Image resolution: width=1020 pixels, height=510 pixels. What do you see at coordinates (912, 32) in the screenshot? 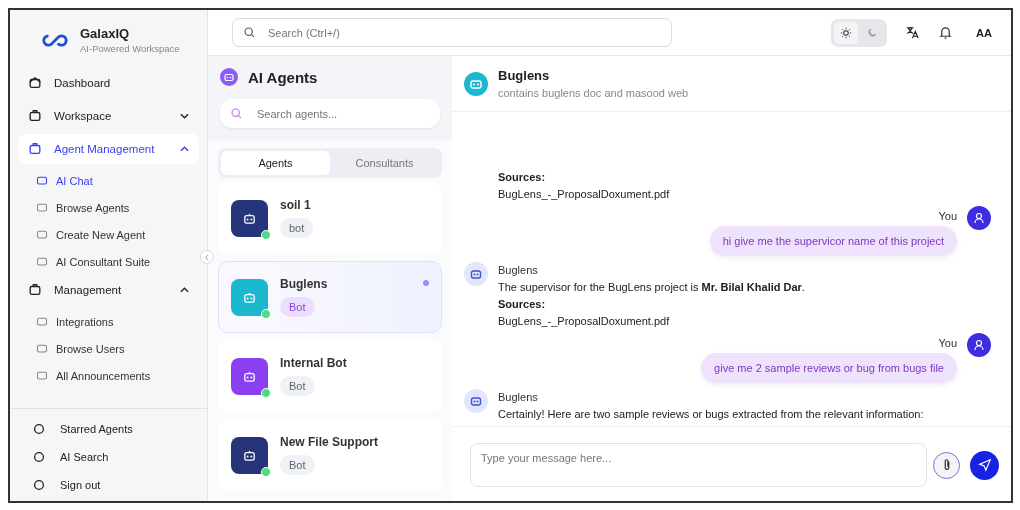
I see `translate-icon` at bounding box center [912, 32].